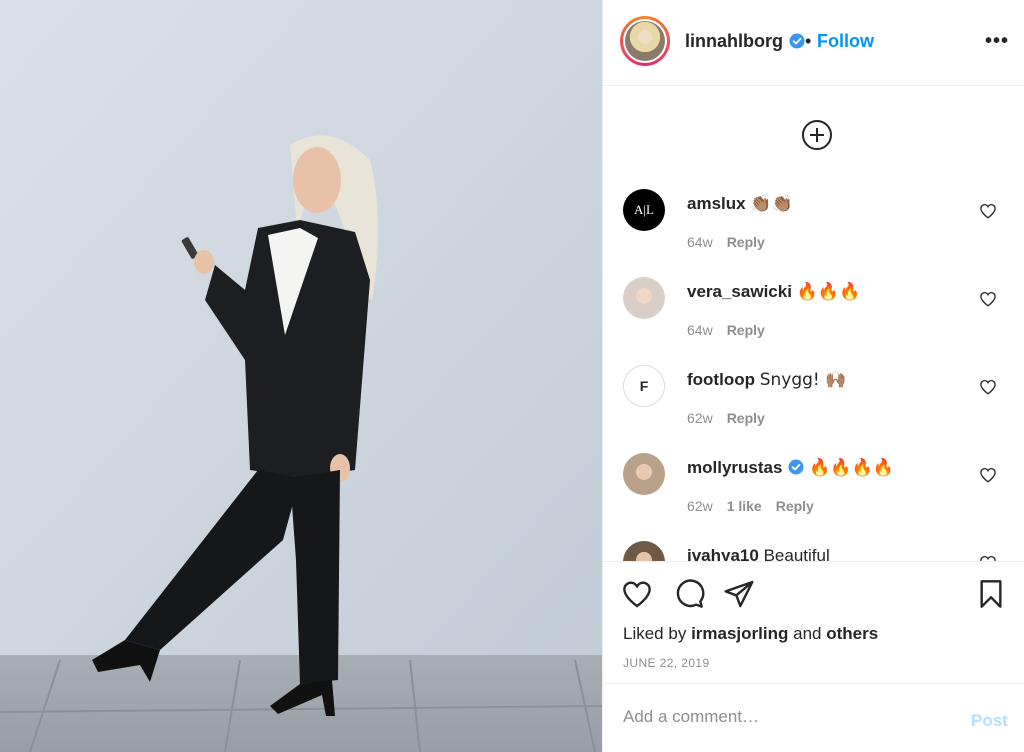  I want to click on save-bookmark-icon, so click(991, 594).